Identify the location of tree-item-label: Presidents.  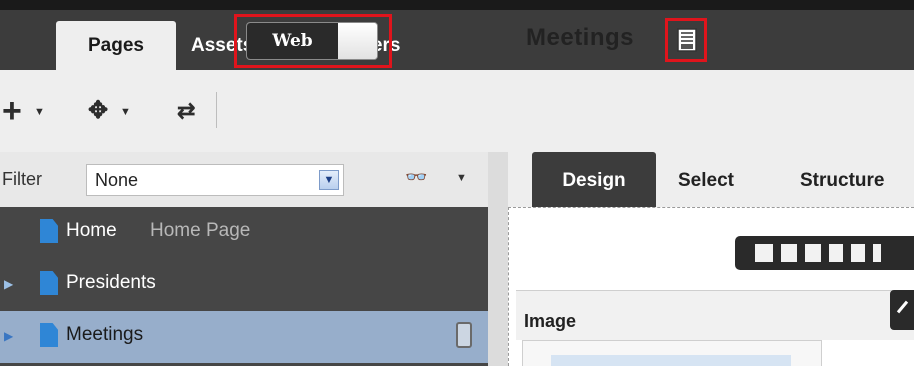
(111, 282).